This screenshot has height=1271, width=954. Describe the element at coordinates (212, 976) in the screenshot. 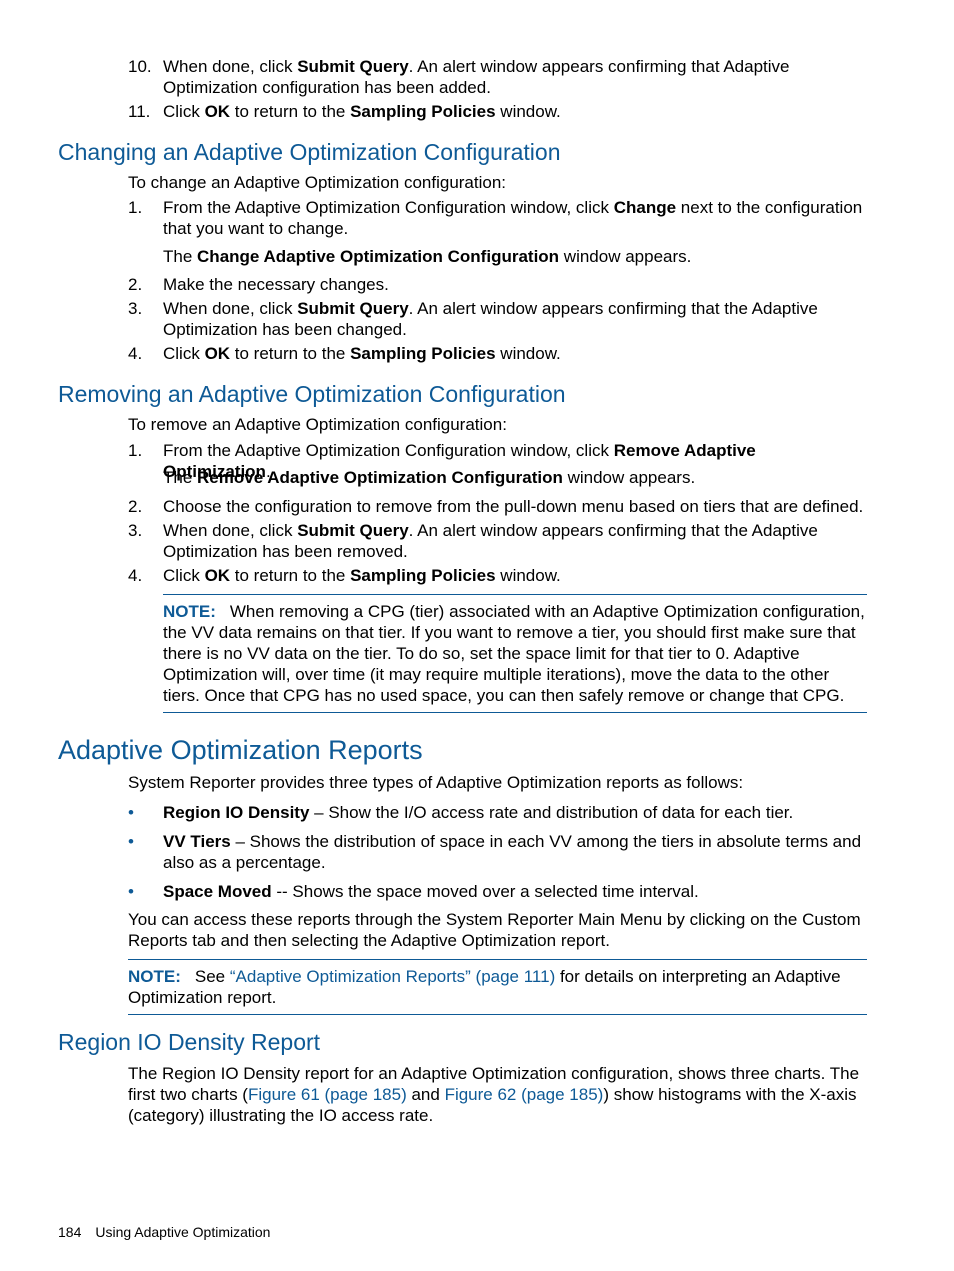

I see `text: See` at that location.